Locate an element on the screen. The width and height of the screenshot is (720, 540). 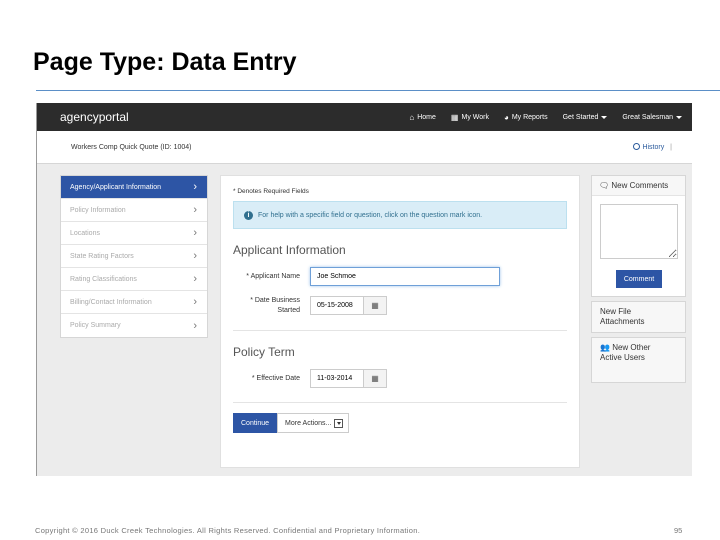
users-icon: 👥 is located at coordinates (605, 347).